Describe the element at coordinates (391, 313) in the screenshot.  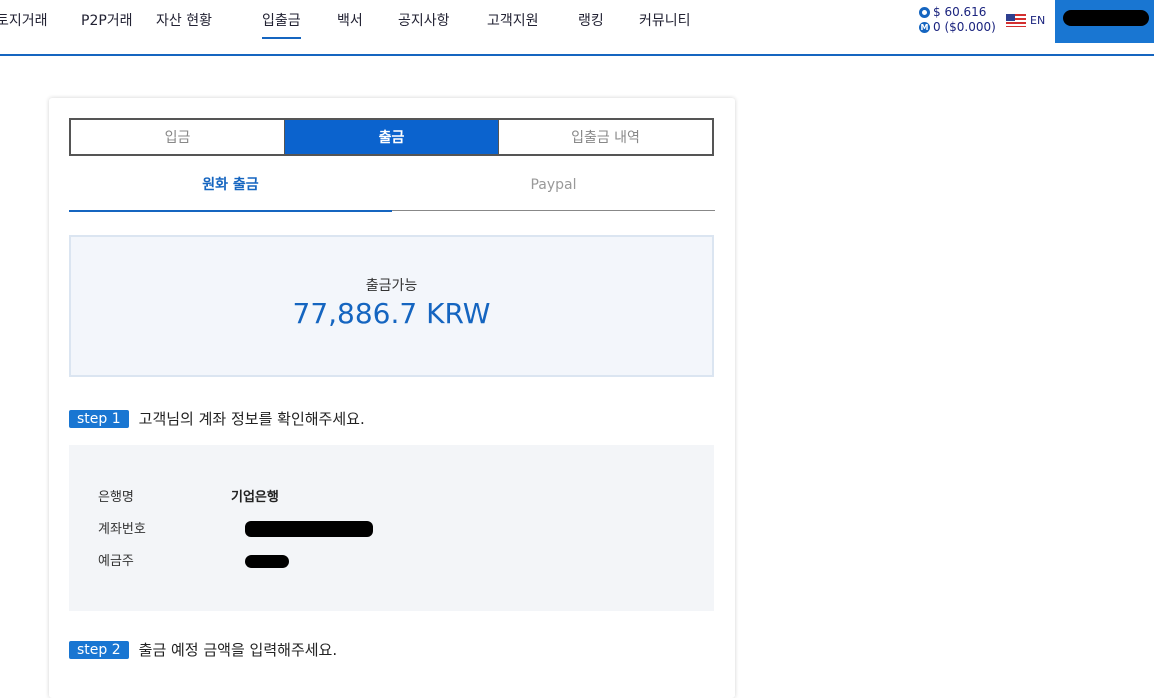
I see `balance-amount: 77,886.7 KRW` at that location.